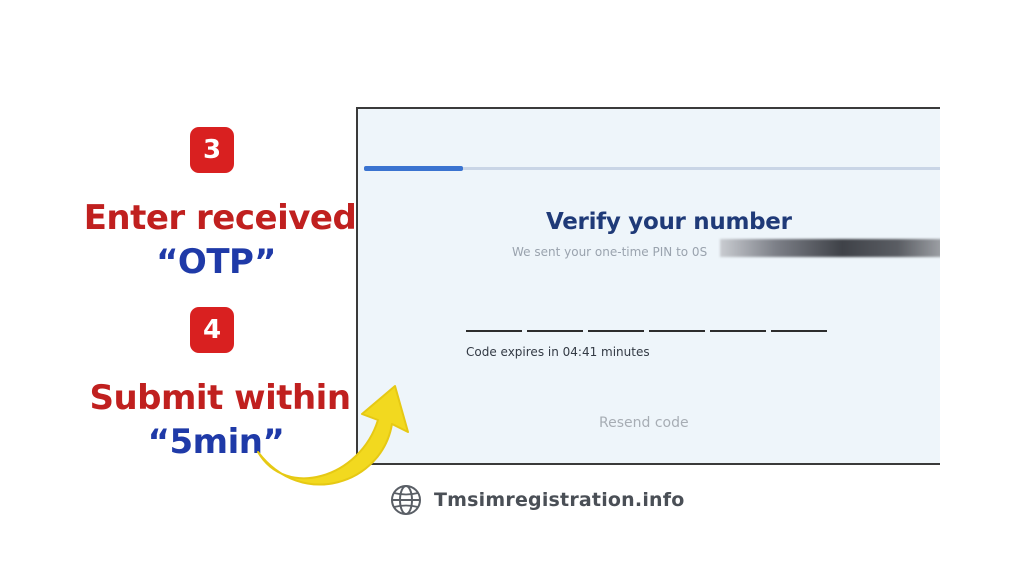 Image resolution: width=1024 pixels, height=576 pixels. I want to click on progress-fill, so click(413, 168).